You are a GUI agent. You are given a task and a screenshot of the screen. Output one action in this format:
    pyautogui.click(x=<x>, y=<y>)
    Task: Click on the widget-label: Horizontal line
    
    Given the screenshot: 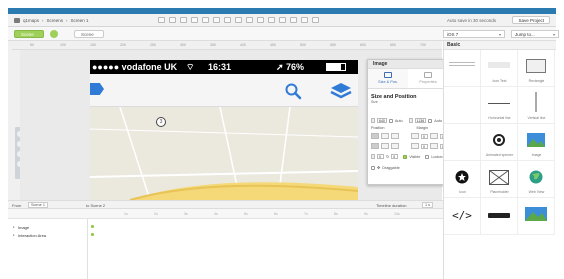 What is the action you would take?
    pyautogui.click(x=499, y=118)
    